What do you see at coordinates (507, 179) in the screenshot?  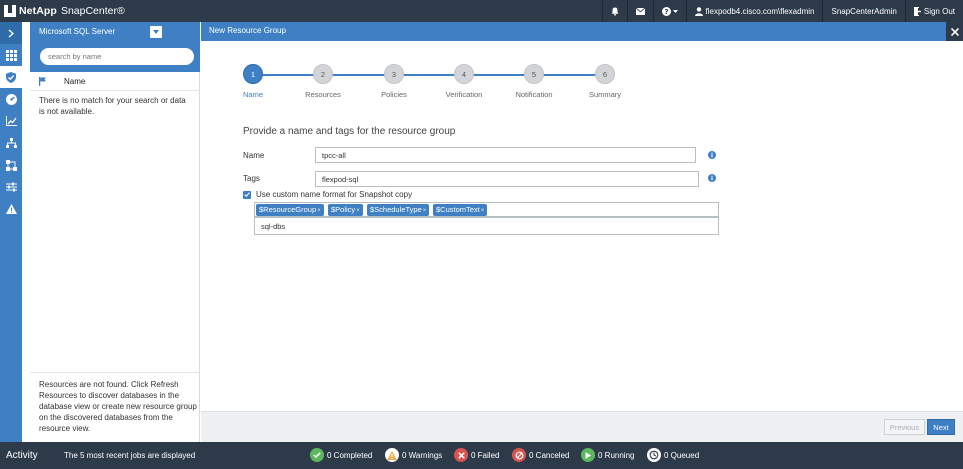 I see `tags-input` at bounding box center [507, 179].